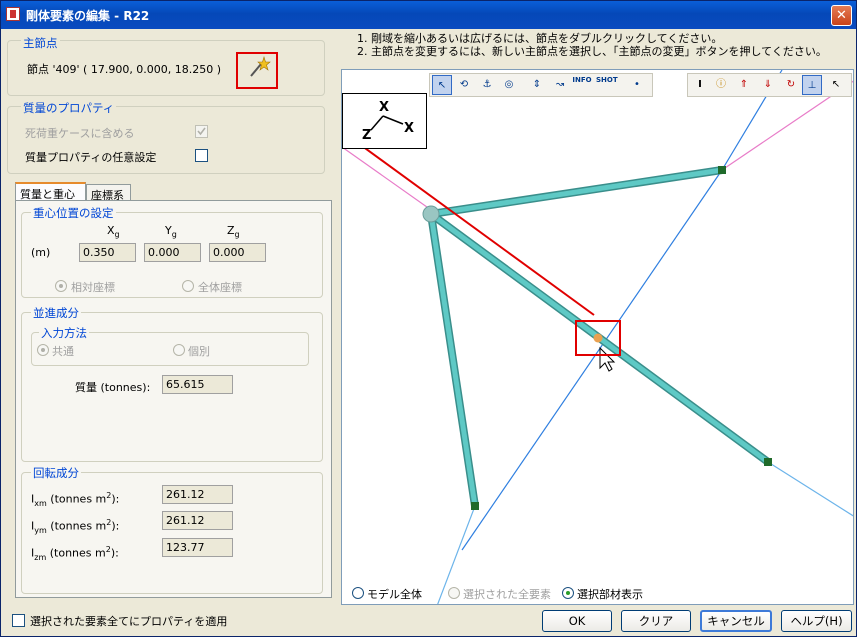 Image resolution: width=857 pixels, height=637 pixels. Describe the element at coordinates (41, 252) in the screenshot. I see `cog-unit: (m)` at that location.